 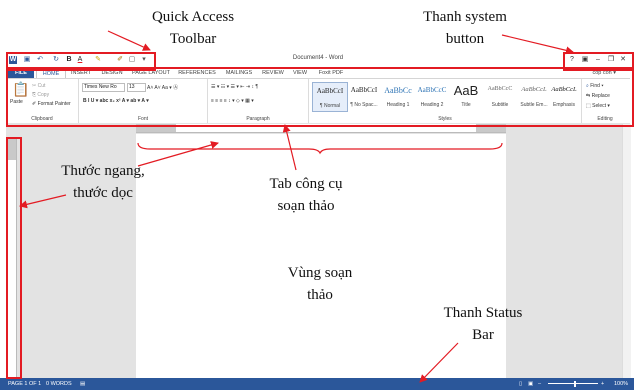 What do you see at coordinates (465, 17) in the screenshot?
I see `callout-line: Thanh system` at bounding box center [465, 17].